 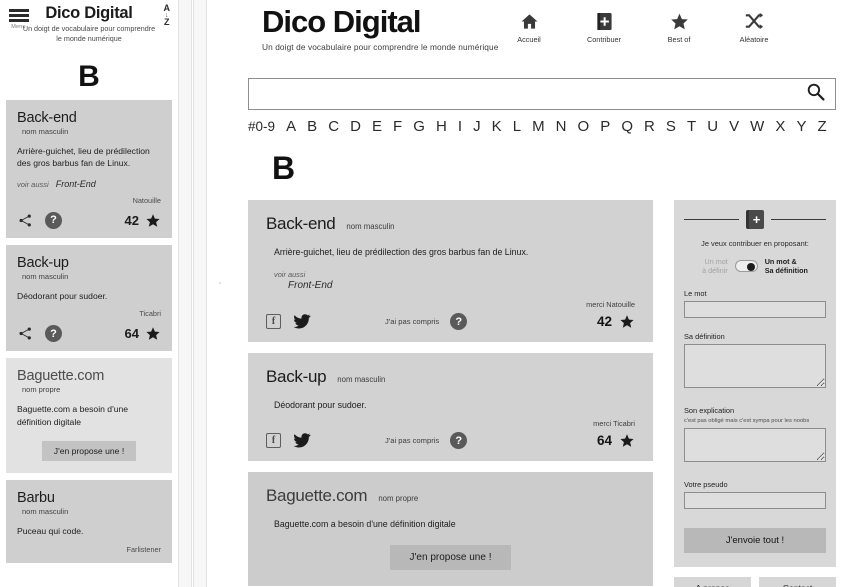 I want to click on search-input, so click(x=527, y=94).